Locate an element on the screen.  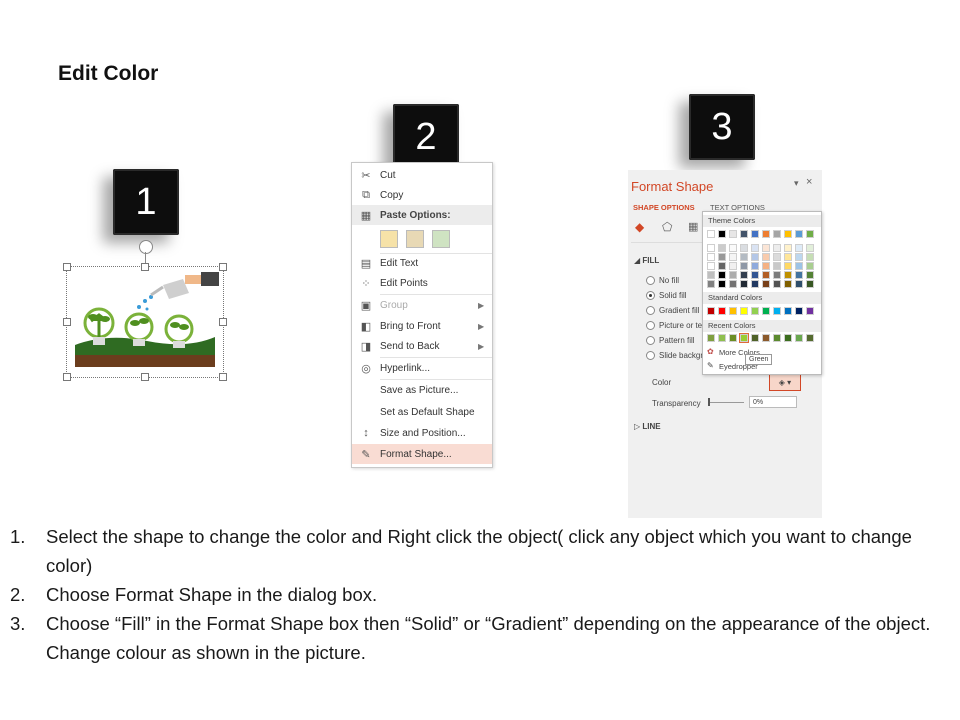
transparency-slider-thumb is located at coordinates (709, 402).